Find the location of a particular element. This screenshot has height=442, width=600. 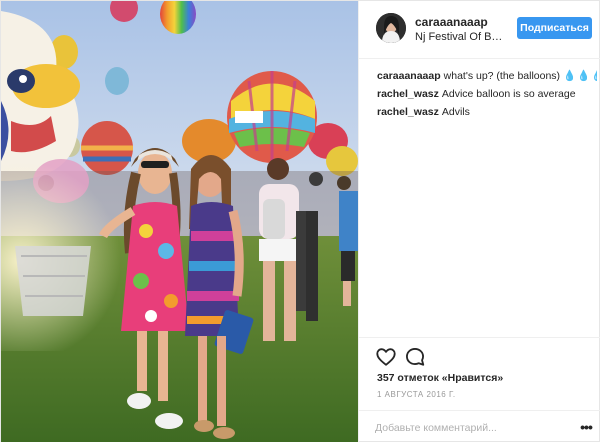

follow-button: Подписаться is located at coordinates (554, 28).